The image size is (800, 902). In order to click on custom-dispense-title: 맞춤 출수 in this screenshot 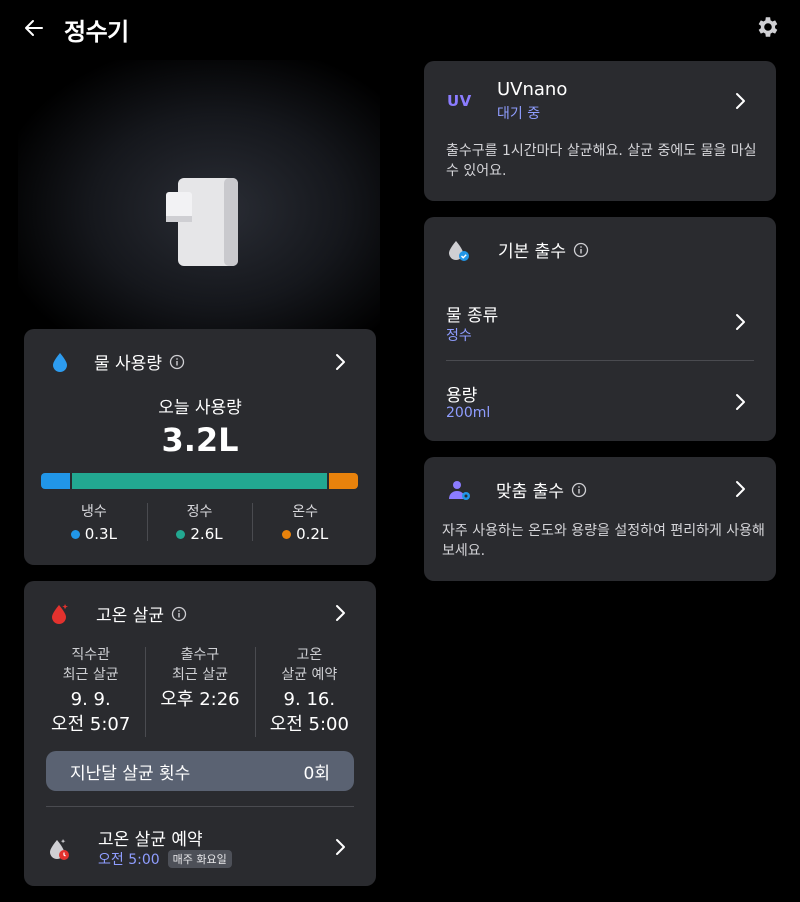, I will do `click(530, 492)`.